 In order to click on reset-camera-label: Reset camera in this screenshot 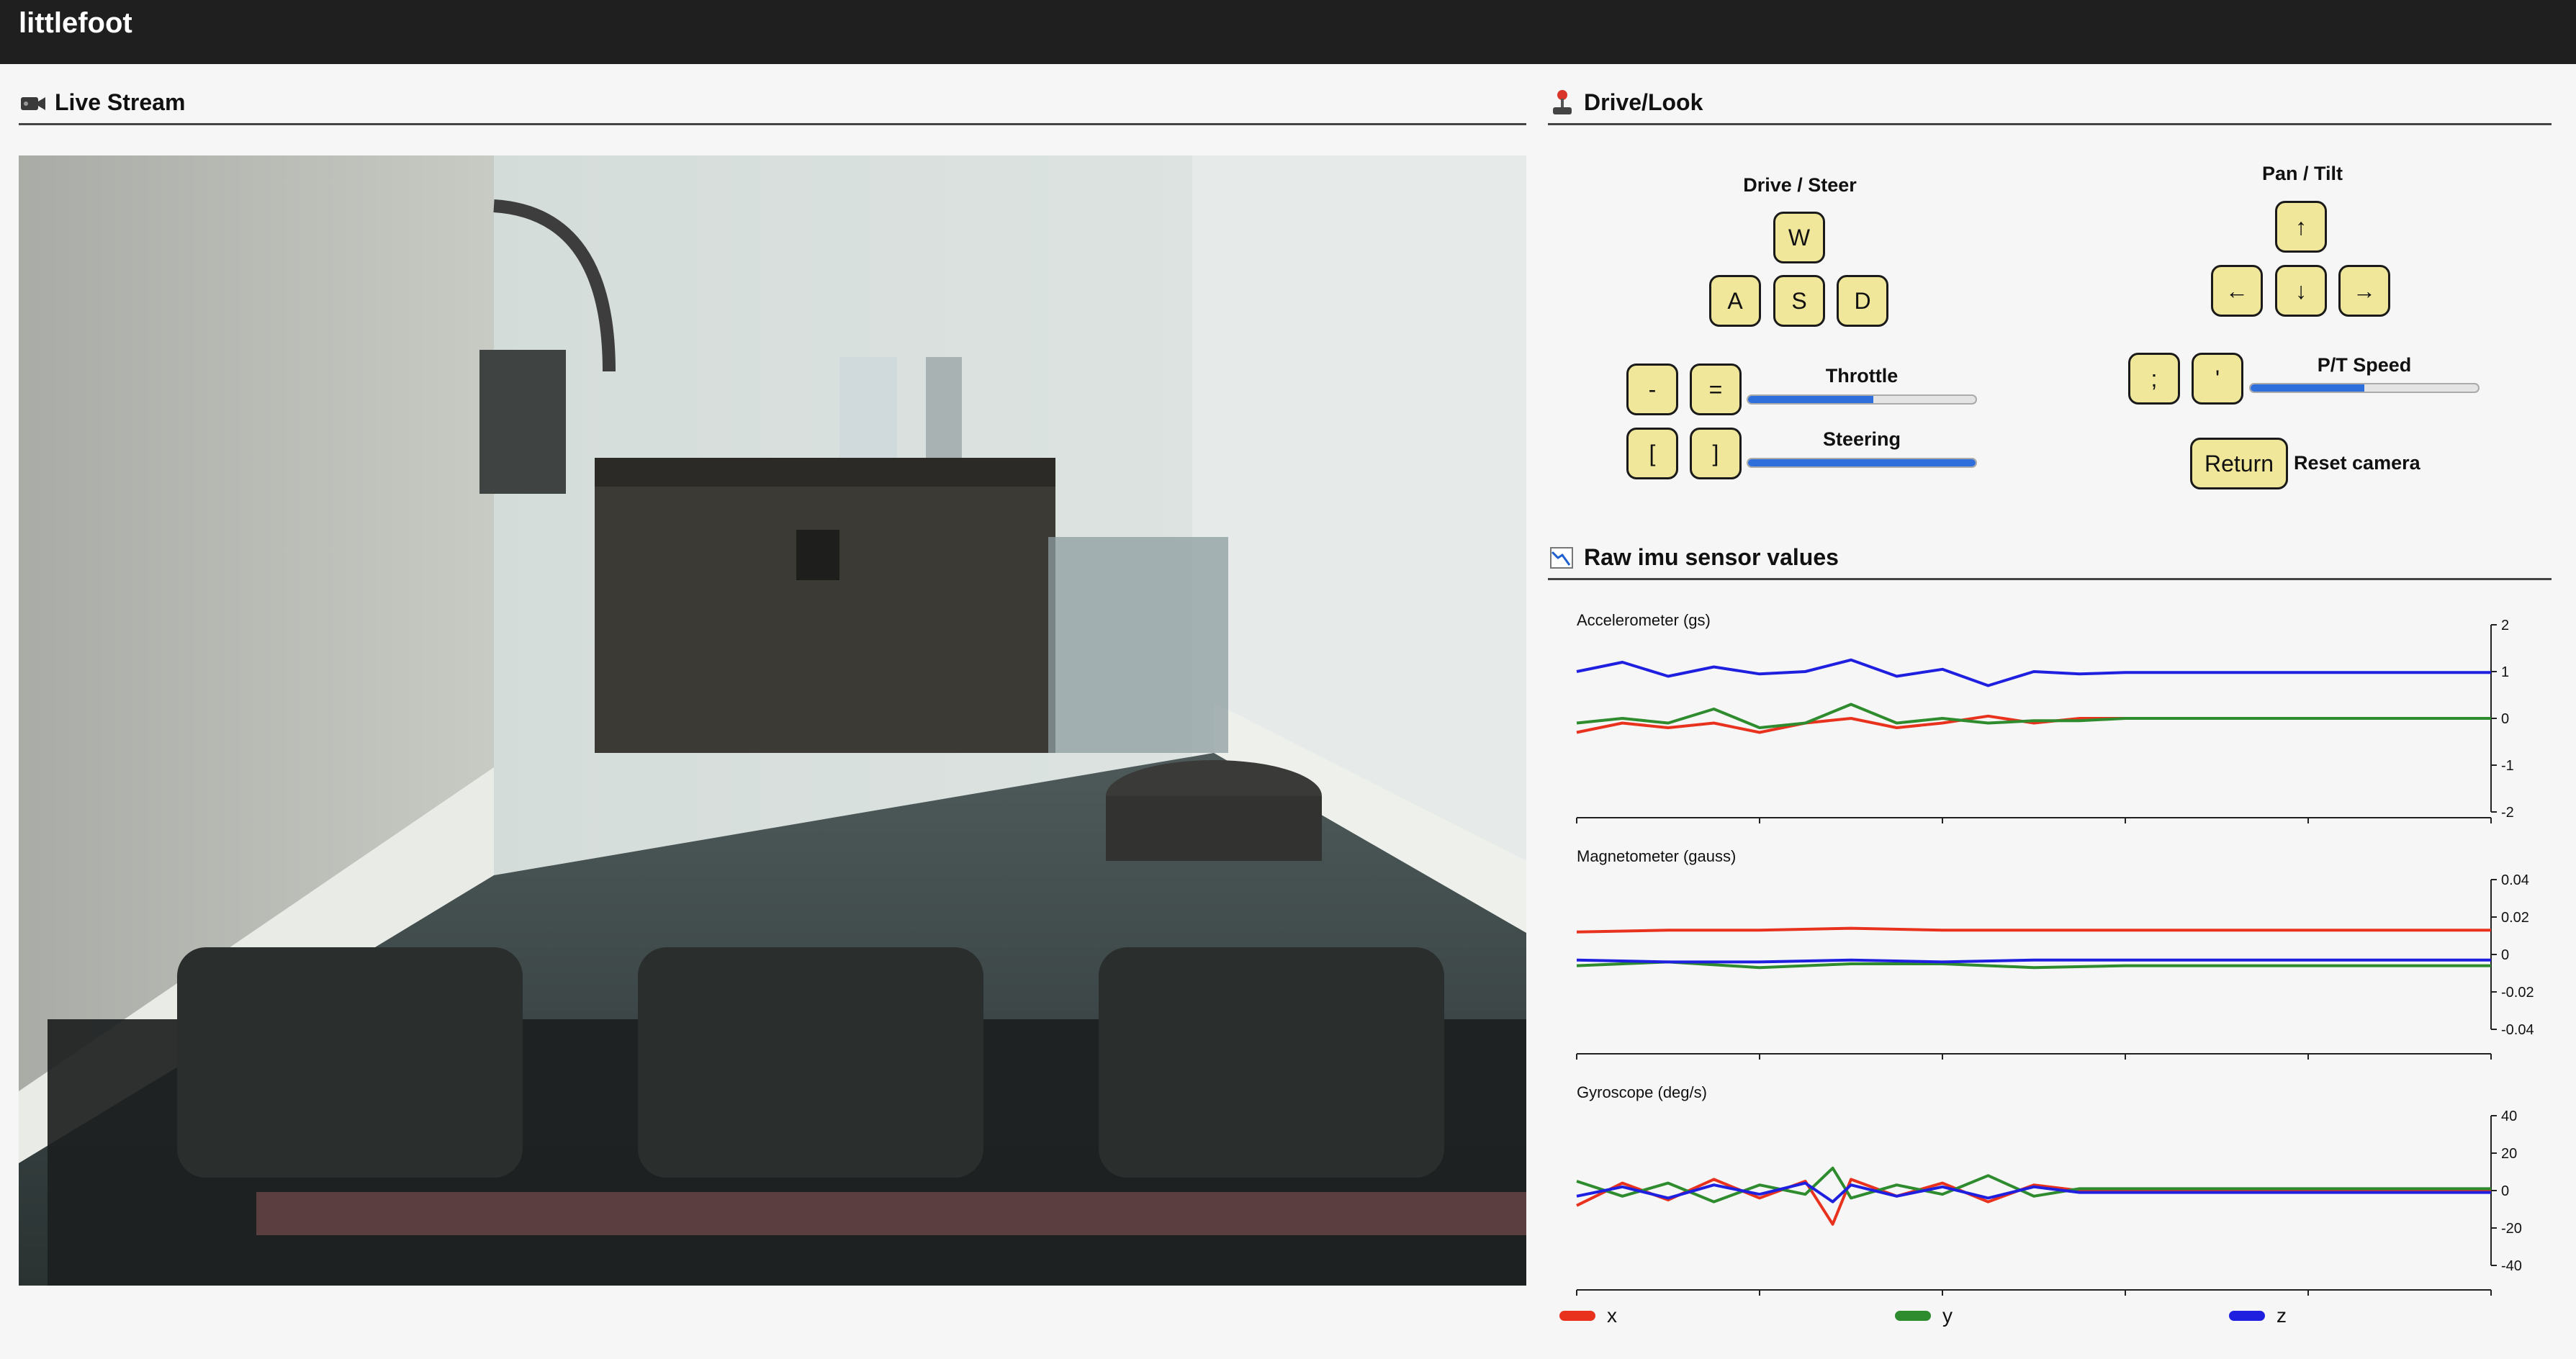, I will do `click(2357, 463)`.